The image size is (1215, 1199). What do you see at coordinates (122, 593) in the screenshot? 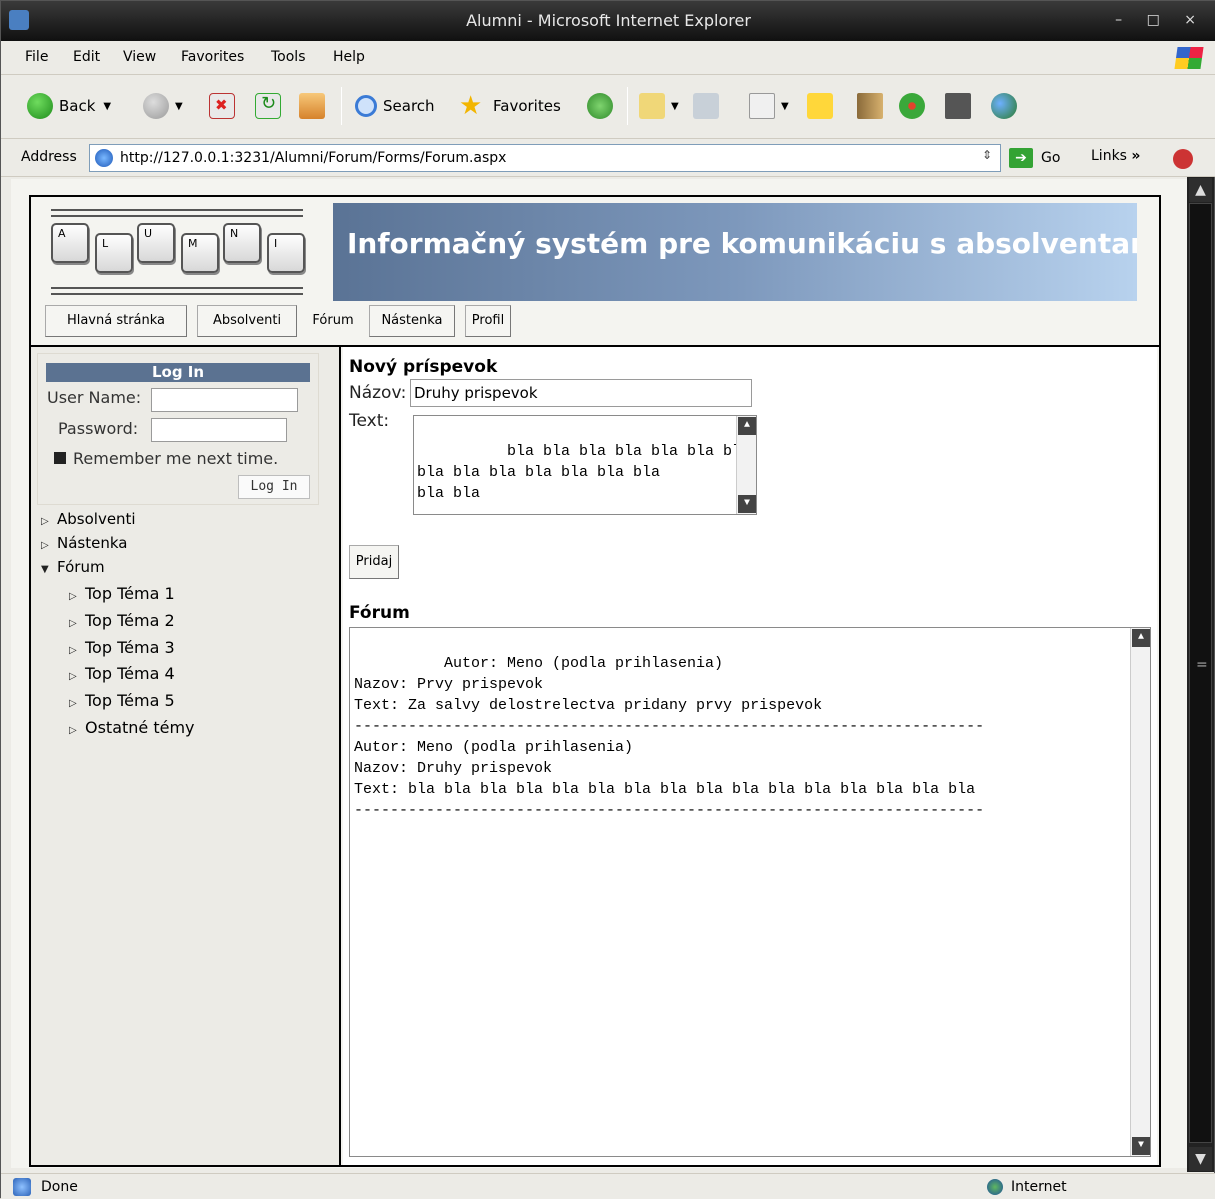
I see `tree-item-top-tema-1: ▷ Top Téma 1` at bounding box center [122, 593].